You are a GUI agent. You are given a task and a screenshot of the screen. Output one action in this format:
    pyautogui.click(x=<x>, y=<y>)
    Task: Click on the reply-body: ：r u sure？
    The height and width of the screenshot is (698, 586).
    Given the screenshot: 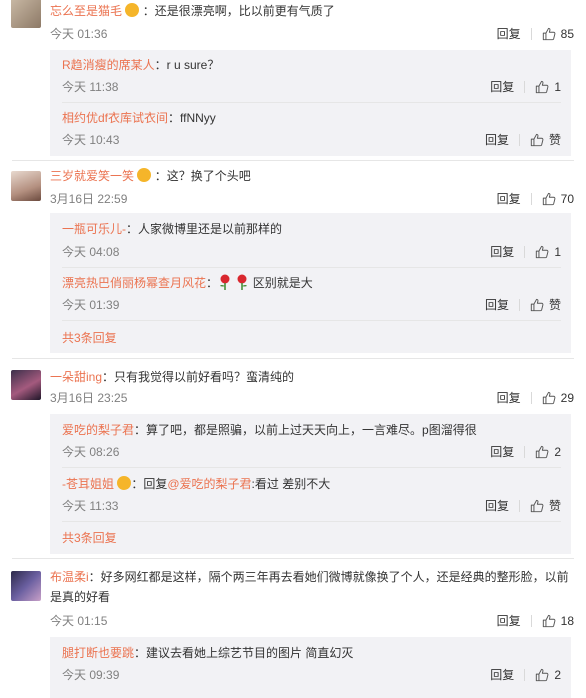 What is the action you would take?
    pyautogui.click(x=187, y=65)
    